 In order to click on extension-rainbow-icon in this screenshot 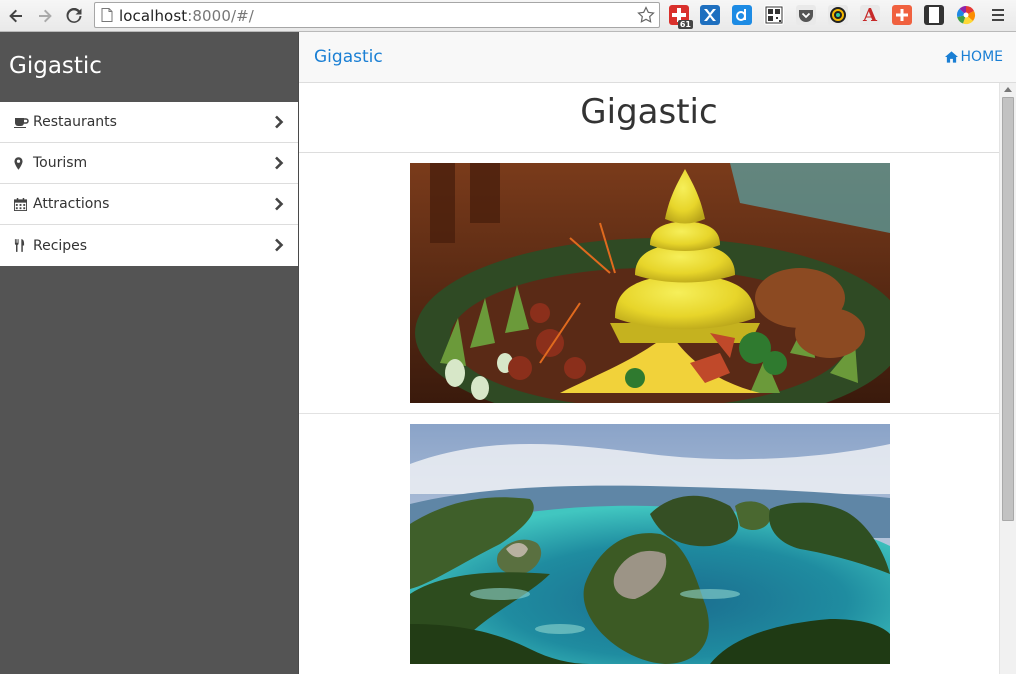, I will do `click(966, 15)`.